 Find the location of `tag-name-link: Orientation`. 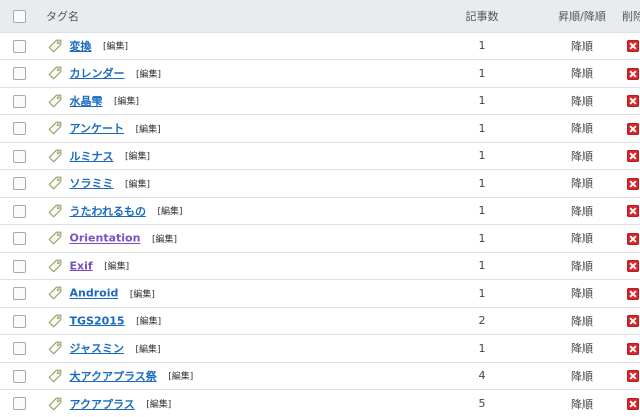

tag-name-link: Orientation is located at coordinates (105, 238).